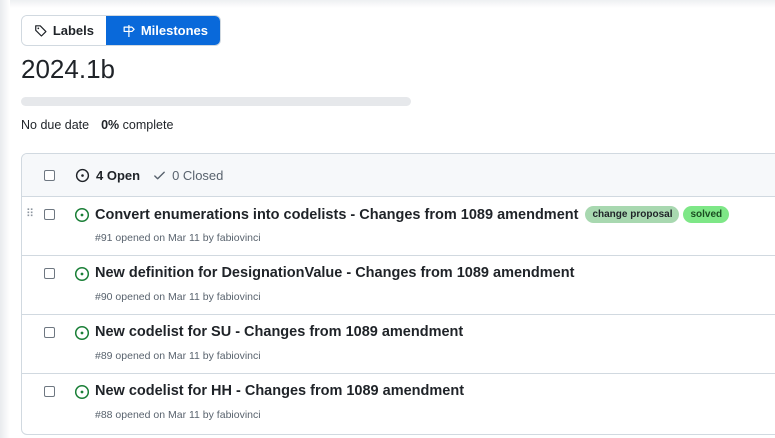 The height and width of the screenshot is (438, 775). What do you see at coordinates (97, 125) in the screenshot?
I see `milestone-meta: No due date 0% complete` at bounding box center [97, 125].